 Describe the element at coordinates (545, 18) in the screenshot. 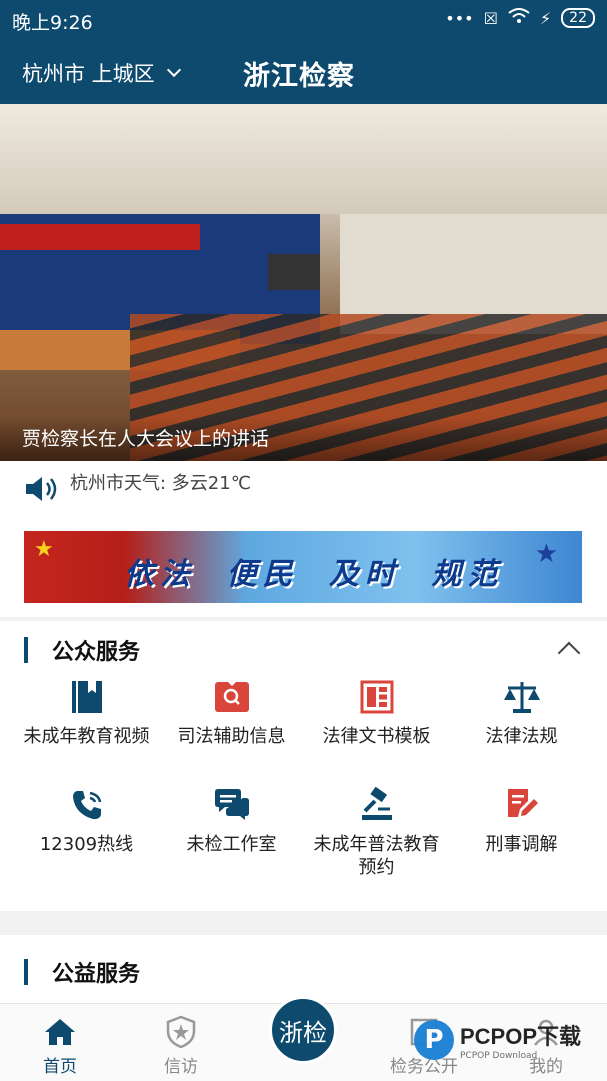

I see `charging-icon: ⚡` at that location.